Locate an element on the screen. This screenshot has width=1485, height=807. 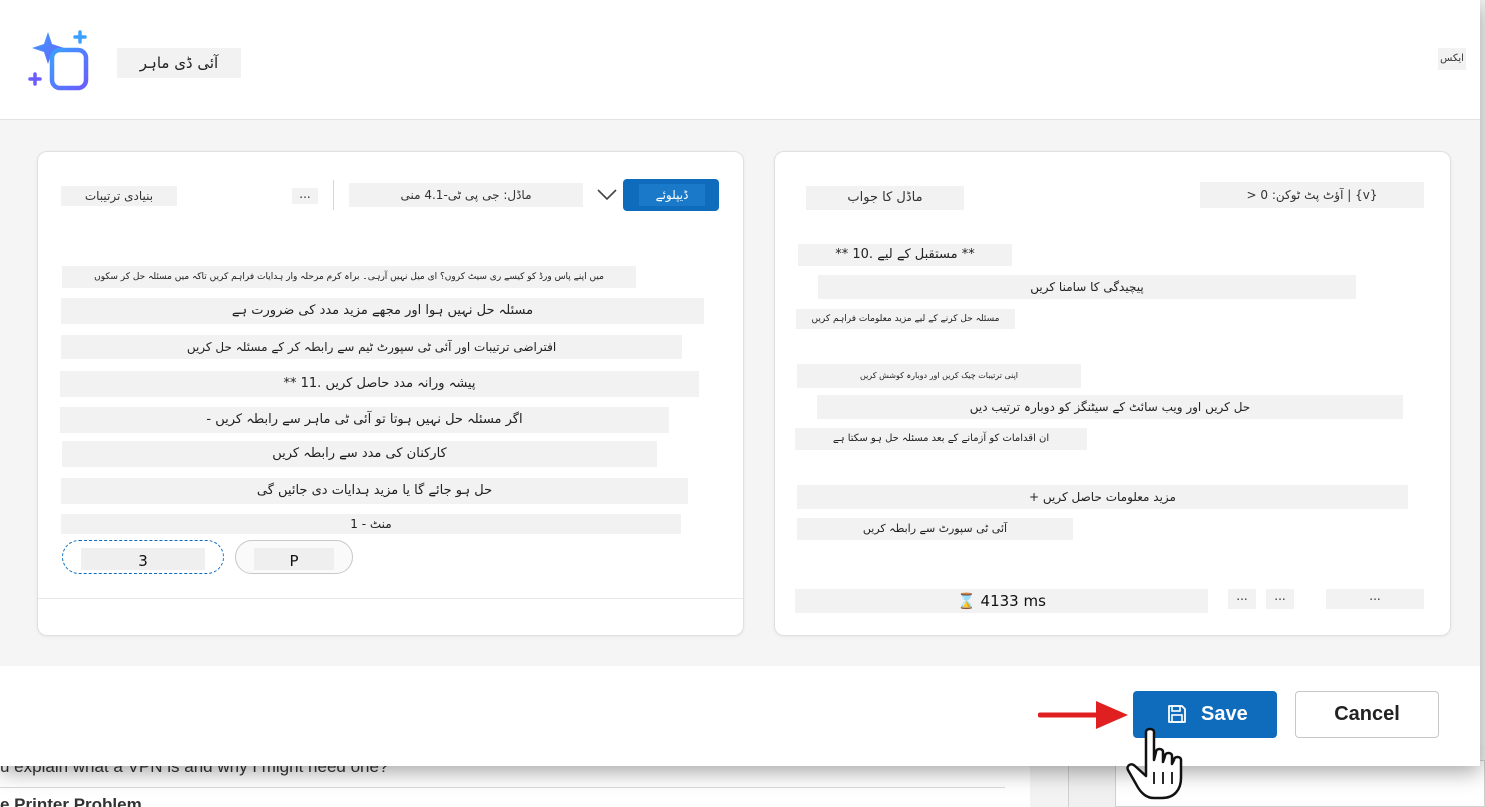
dialog-header: آئی ڈی ماہر ایکس is located at coordinates (740, 60).